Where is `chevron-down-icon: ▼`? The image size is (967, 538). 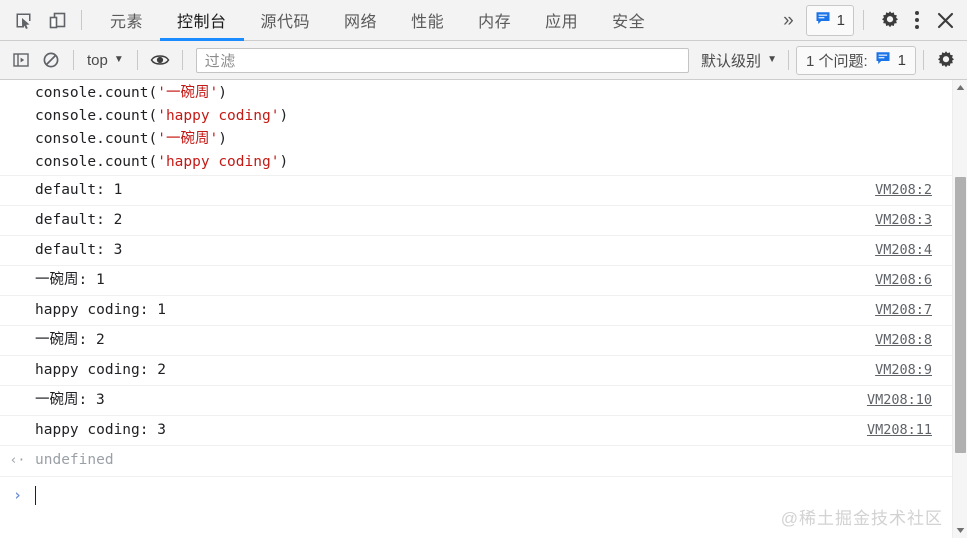 chevron-down-icon: ▼ is located at coordinates (772, 59).